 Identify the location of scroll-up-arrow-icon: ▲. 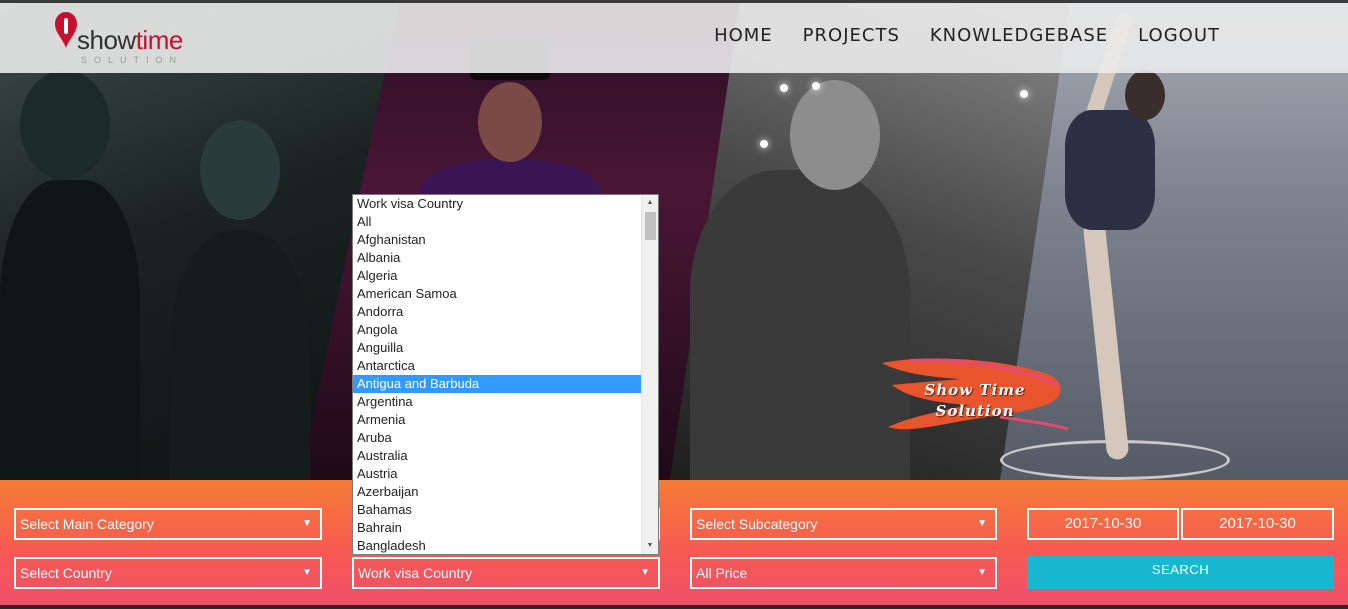
(650, 203).